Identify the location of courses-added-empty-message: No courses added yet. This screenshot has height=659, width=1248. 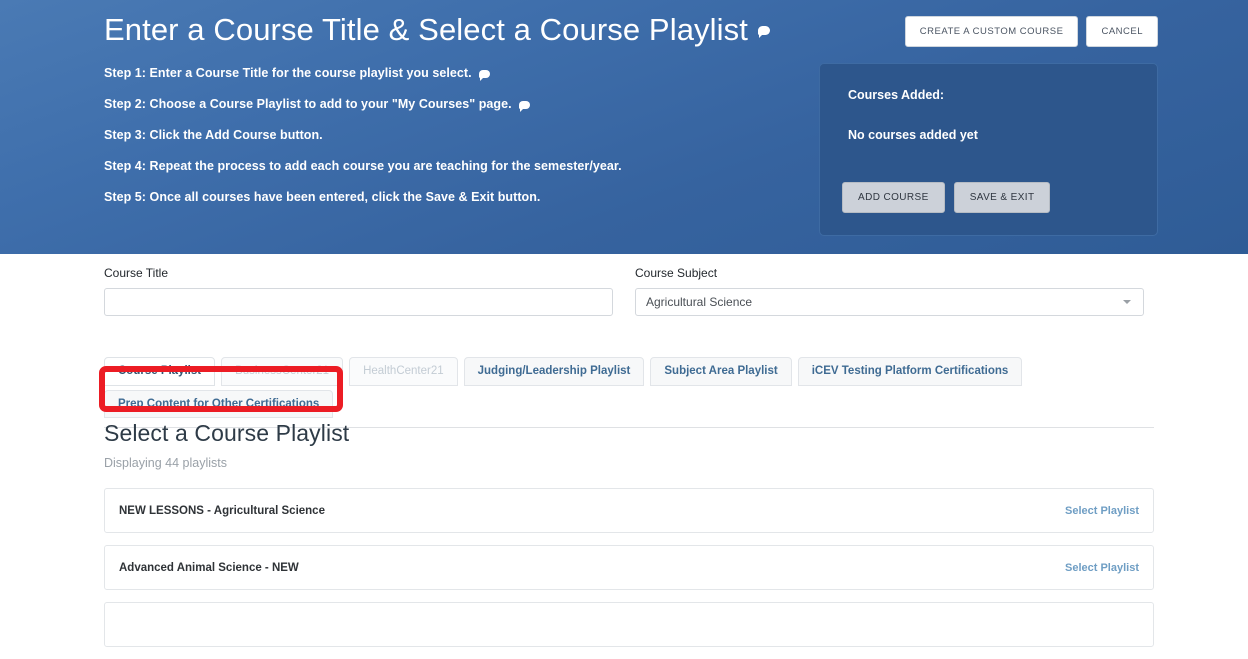
(913, 135).